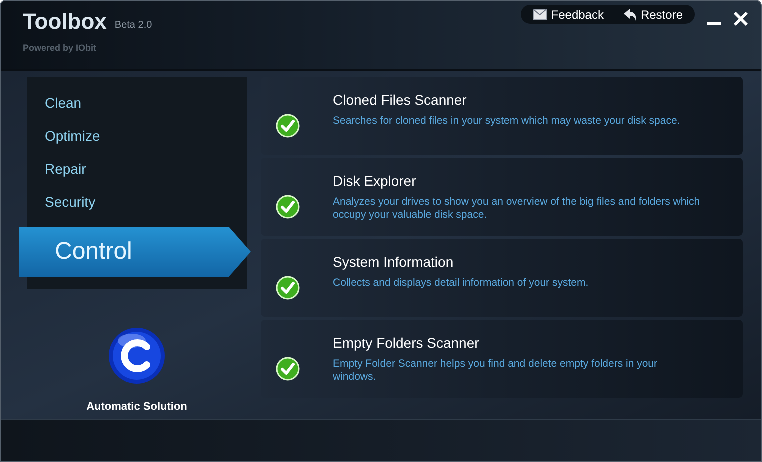 The width and height of the screenshot is (762, 462). Describe the element at coordinates (375, 181) in the screenshot. I see `tool-title: Disk Explorer` at that location.